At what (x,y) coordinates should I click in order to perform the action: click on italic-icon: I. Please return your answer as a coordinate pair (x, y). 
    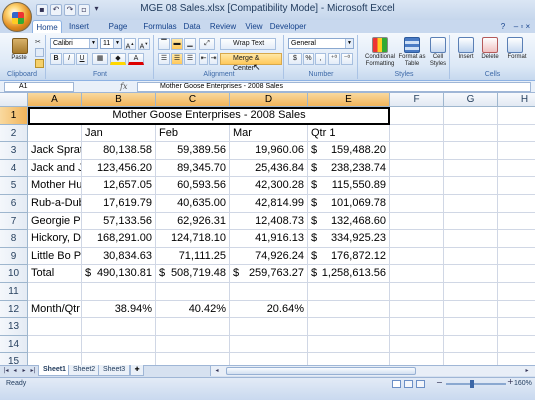
    Looking at the image, I should click on (69, 59).